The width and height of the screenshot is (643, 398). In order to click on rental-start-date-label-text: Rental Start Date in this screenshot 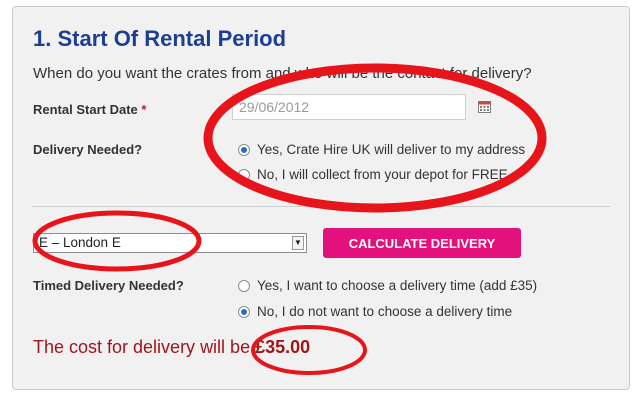, I will do `click(85, 109)`.